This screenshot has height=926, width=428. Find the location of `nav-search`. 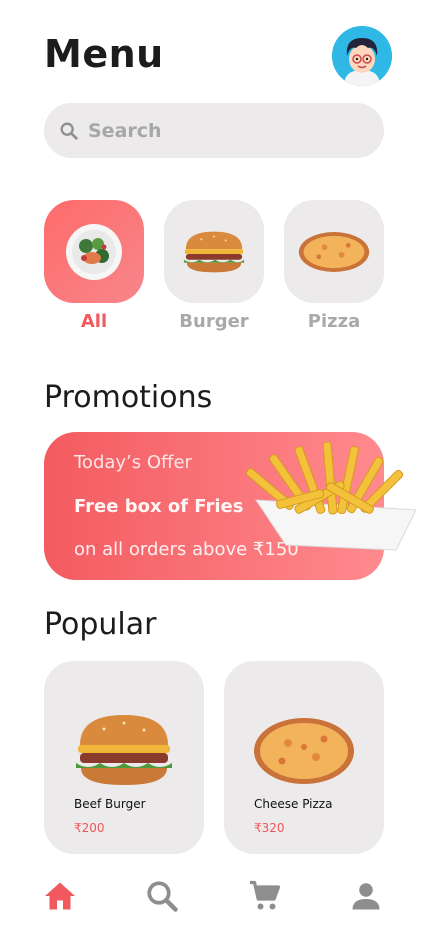

nav-search is located at coordinates (162, 896).